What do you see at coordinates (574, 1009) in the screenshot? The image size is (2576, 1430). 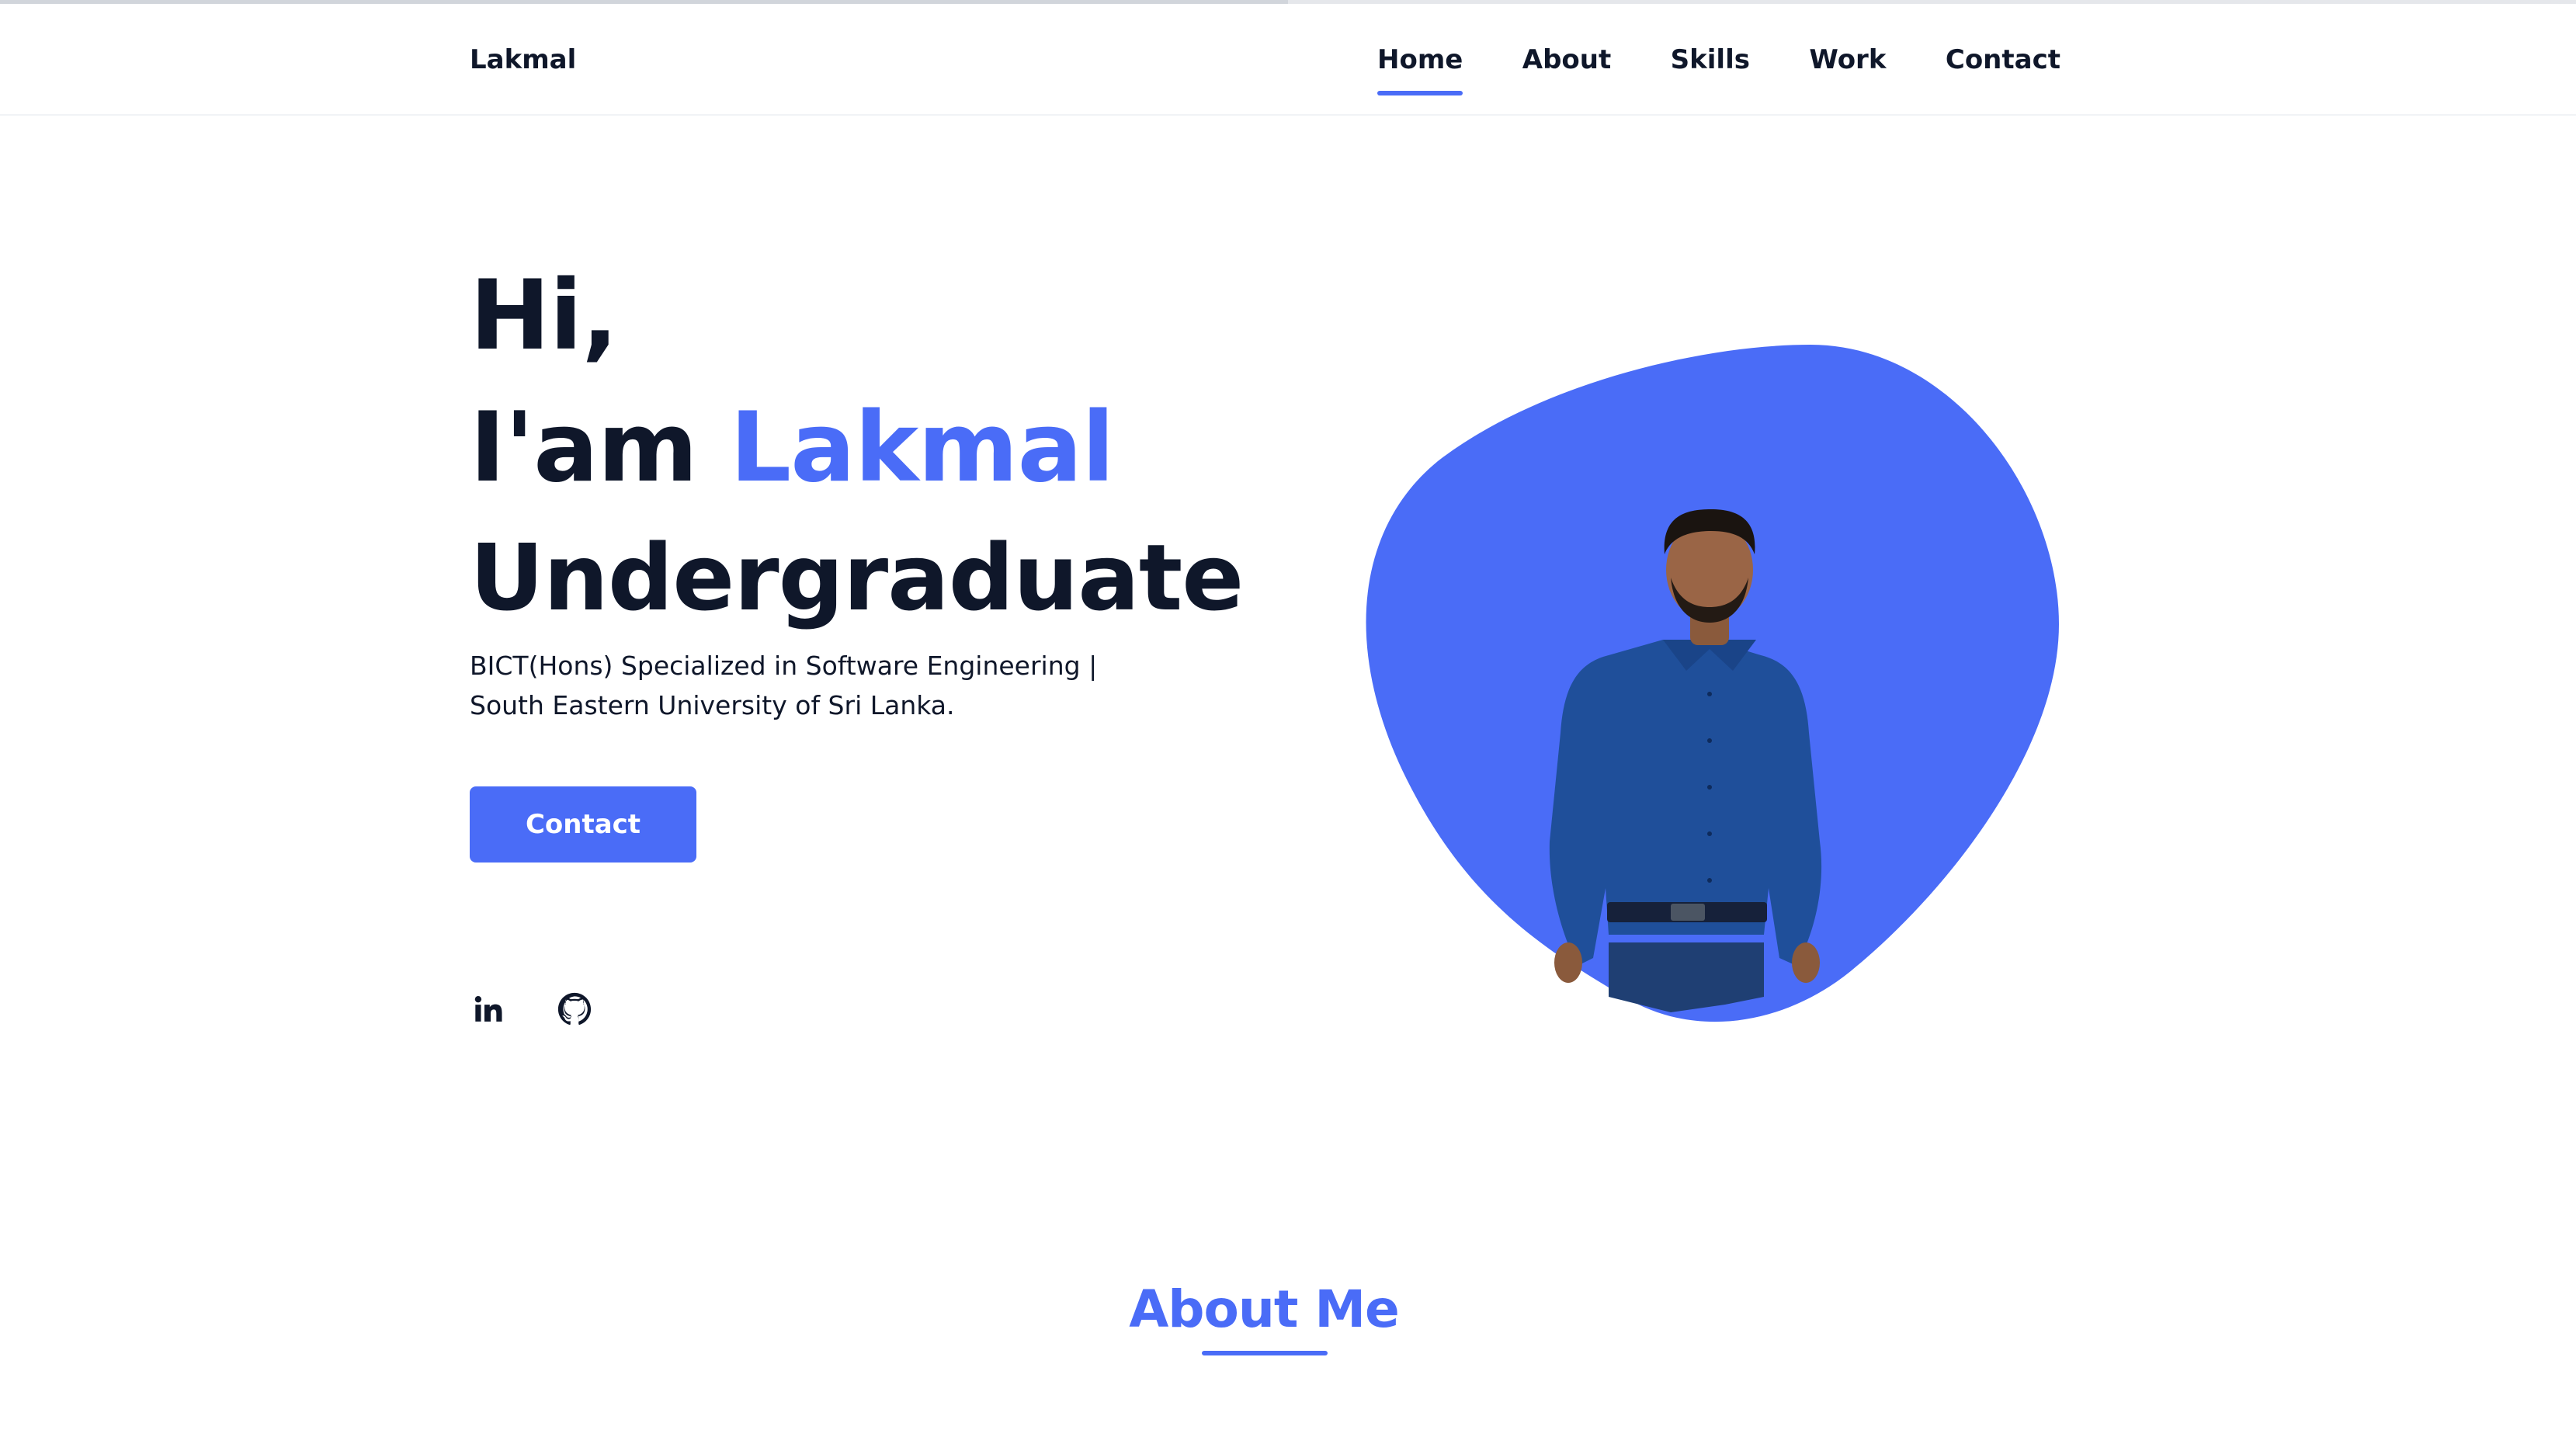 I see `github-icon` at bounding box center [574, 1009].